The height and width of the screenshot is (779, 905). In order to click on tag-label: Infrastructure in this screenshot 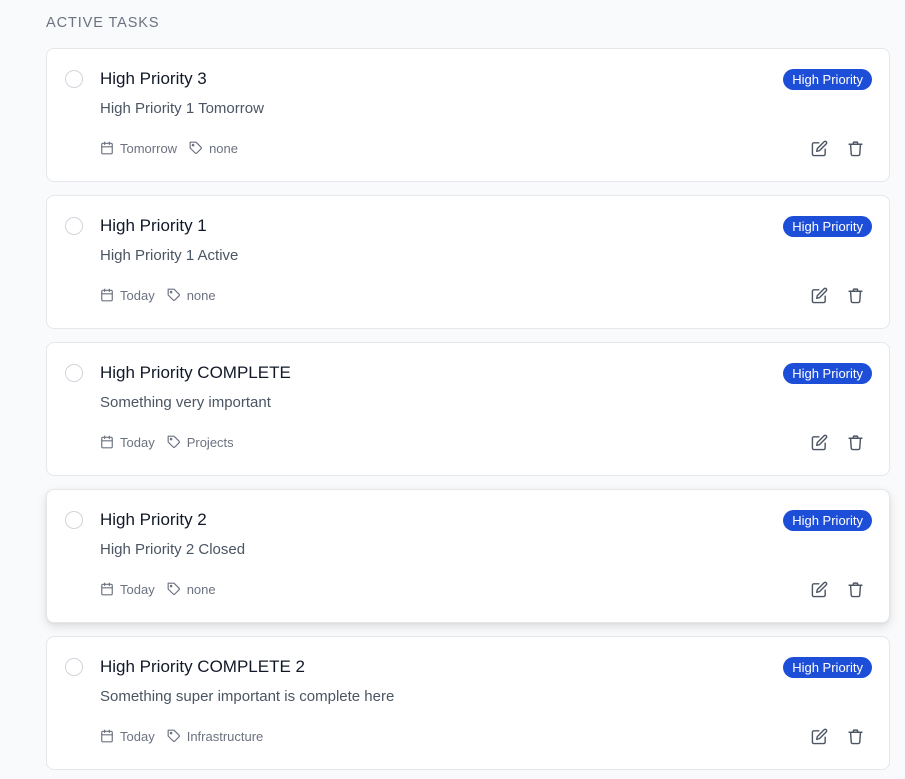, I will do `click(225, 736)`.